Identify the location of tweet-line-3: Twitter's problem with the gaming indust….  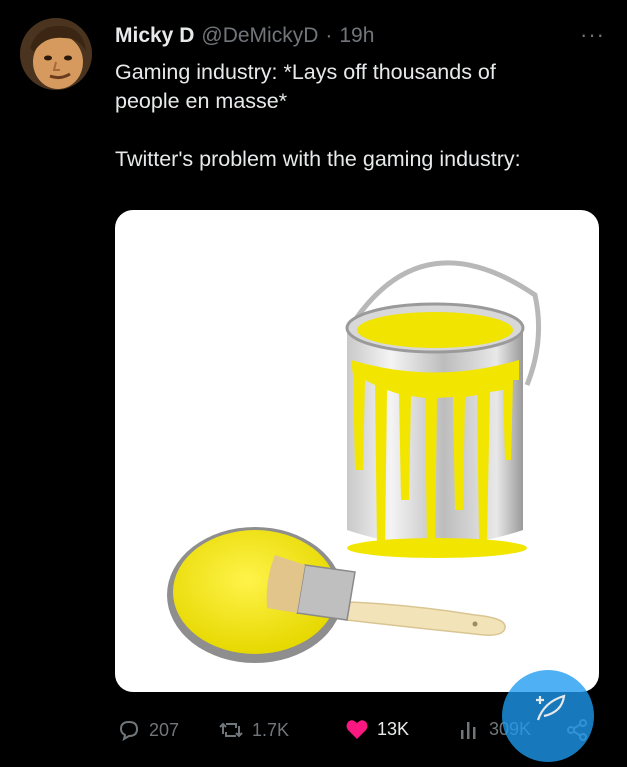
(318, 159).